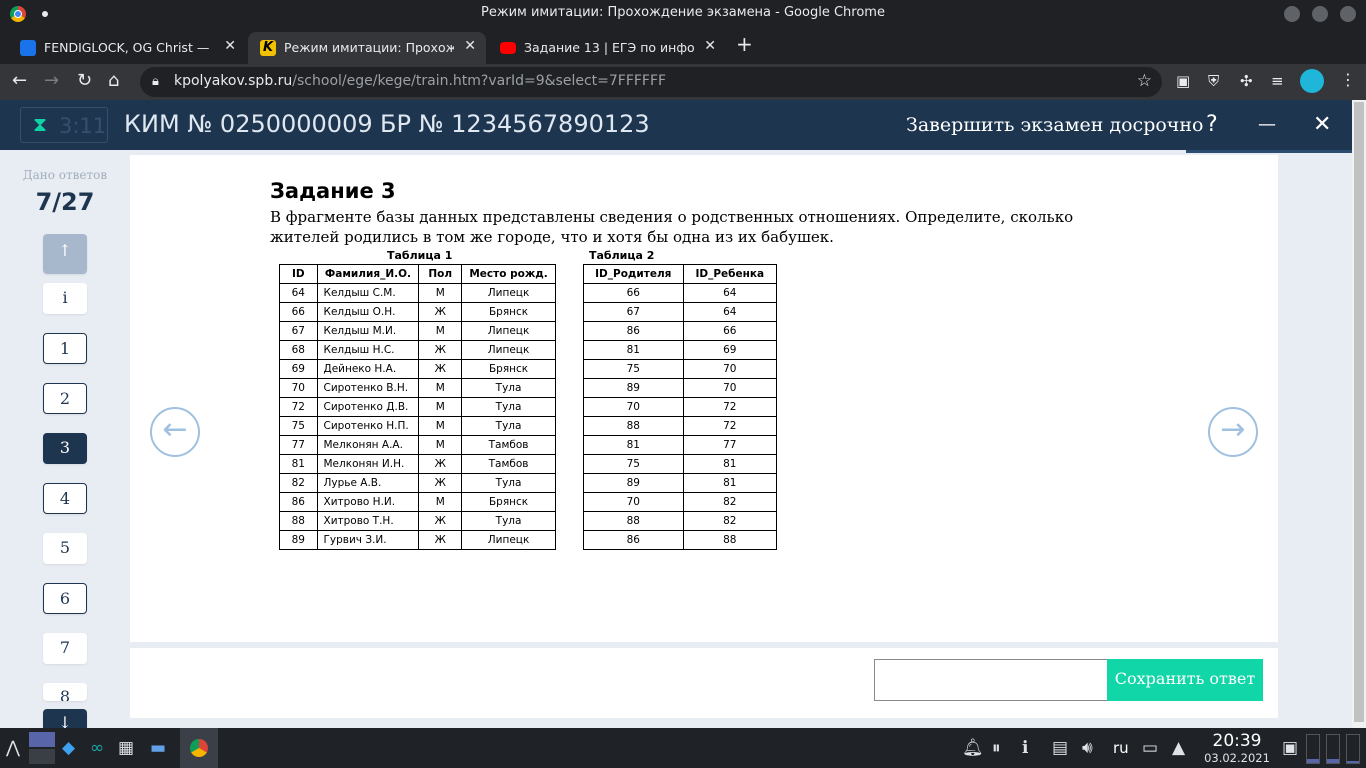 Image resolution: width=1366 pixels, height=768 pixels. I want to click on minimize-exam-button: —, so click(1267, 124).